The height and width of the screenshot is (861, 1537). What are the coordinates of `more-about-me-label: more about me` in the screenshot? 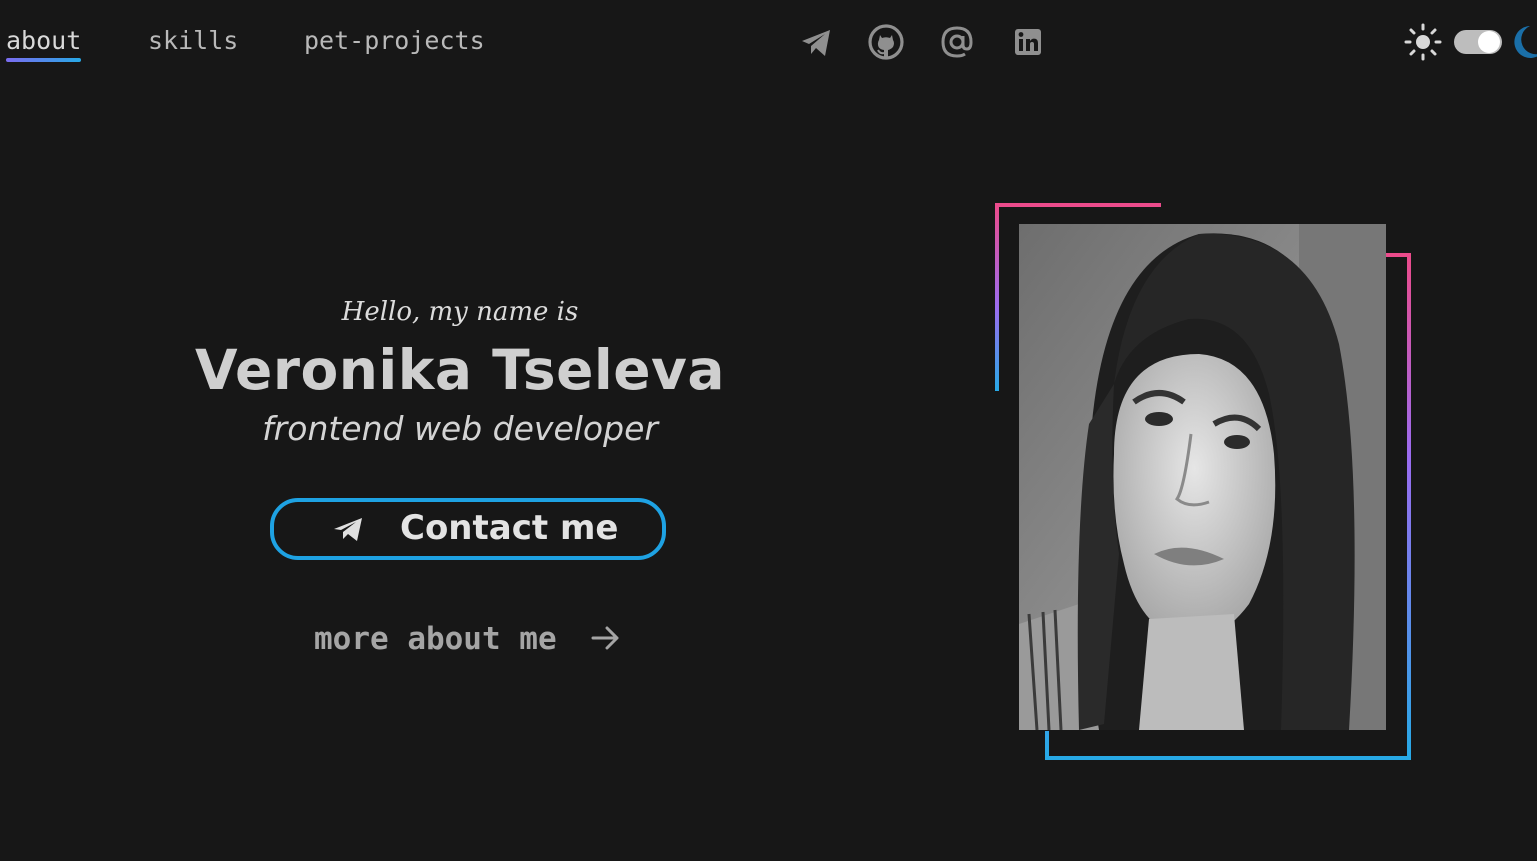 It's located at (435, 639).